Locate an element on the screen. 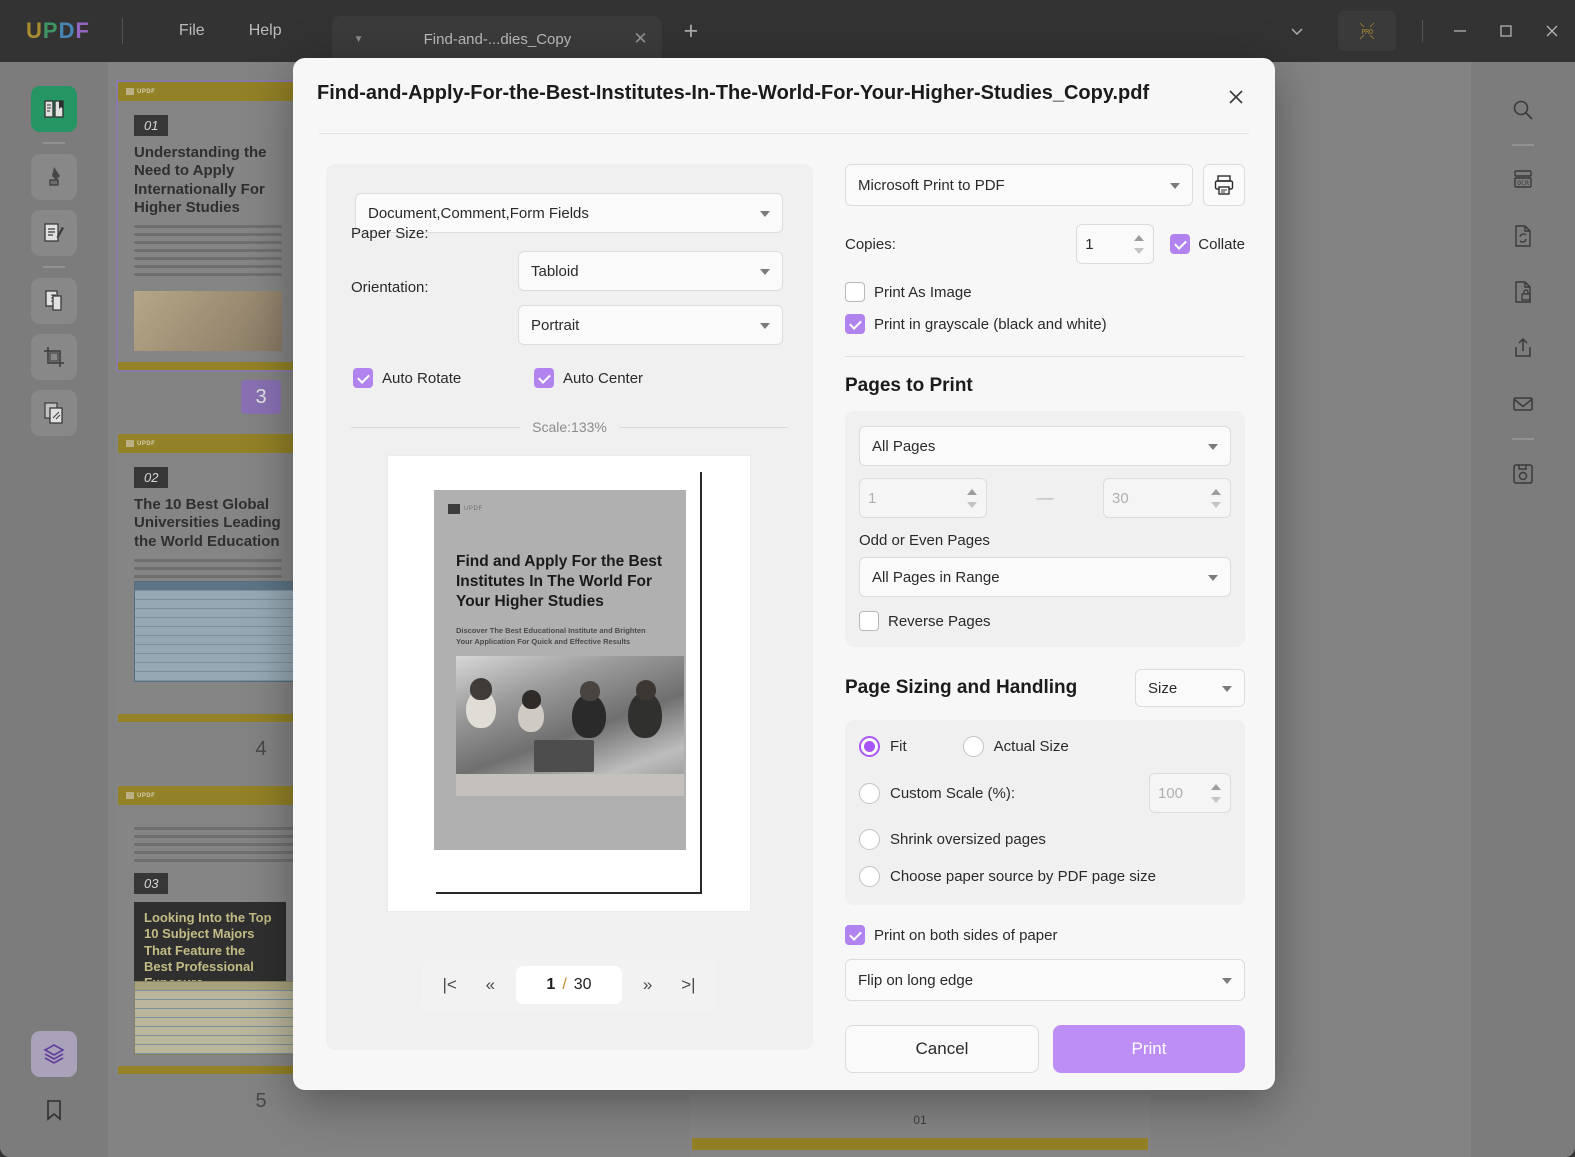 The height and width of the screenshot is (1157, 1575). fit-label: Fit is located at coordinates (898, 746).